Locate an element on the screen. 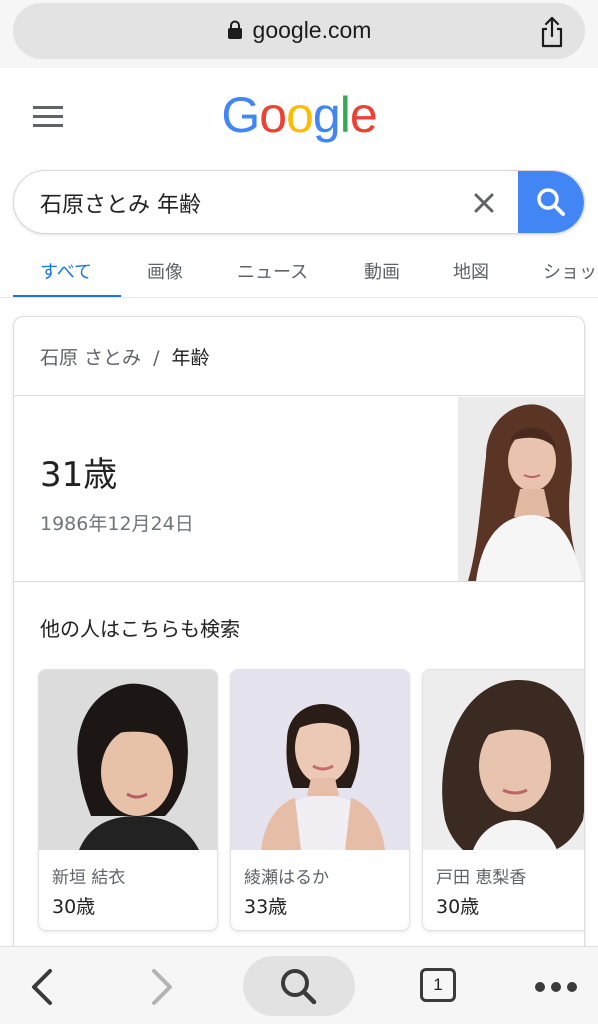 The width and height of the screenshot is (598, 1024). birth-date: 1986年12月24日 is located at coordinates (117, 524).